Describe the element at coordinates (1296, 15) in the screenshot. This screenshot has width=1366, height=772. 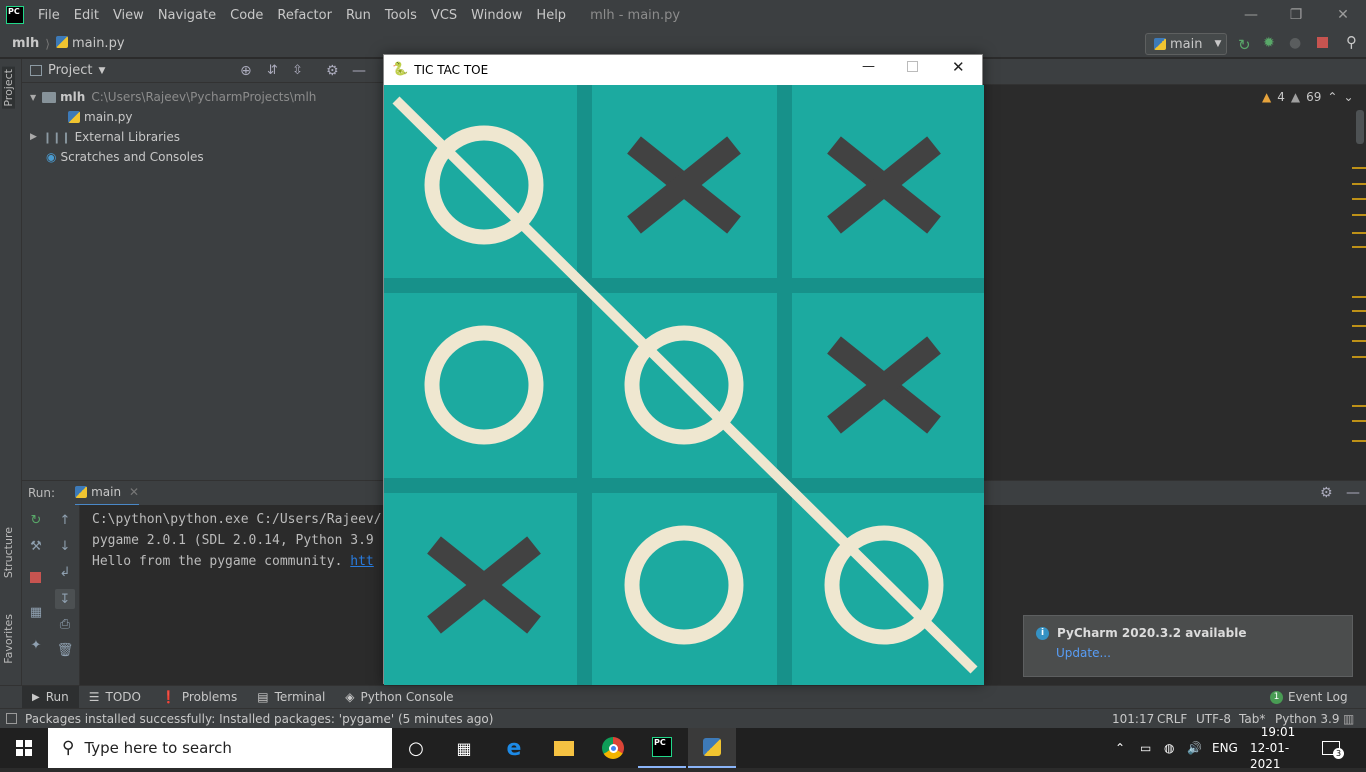
I see `restore-icon: ❐` at that location.